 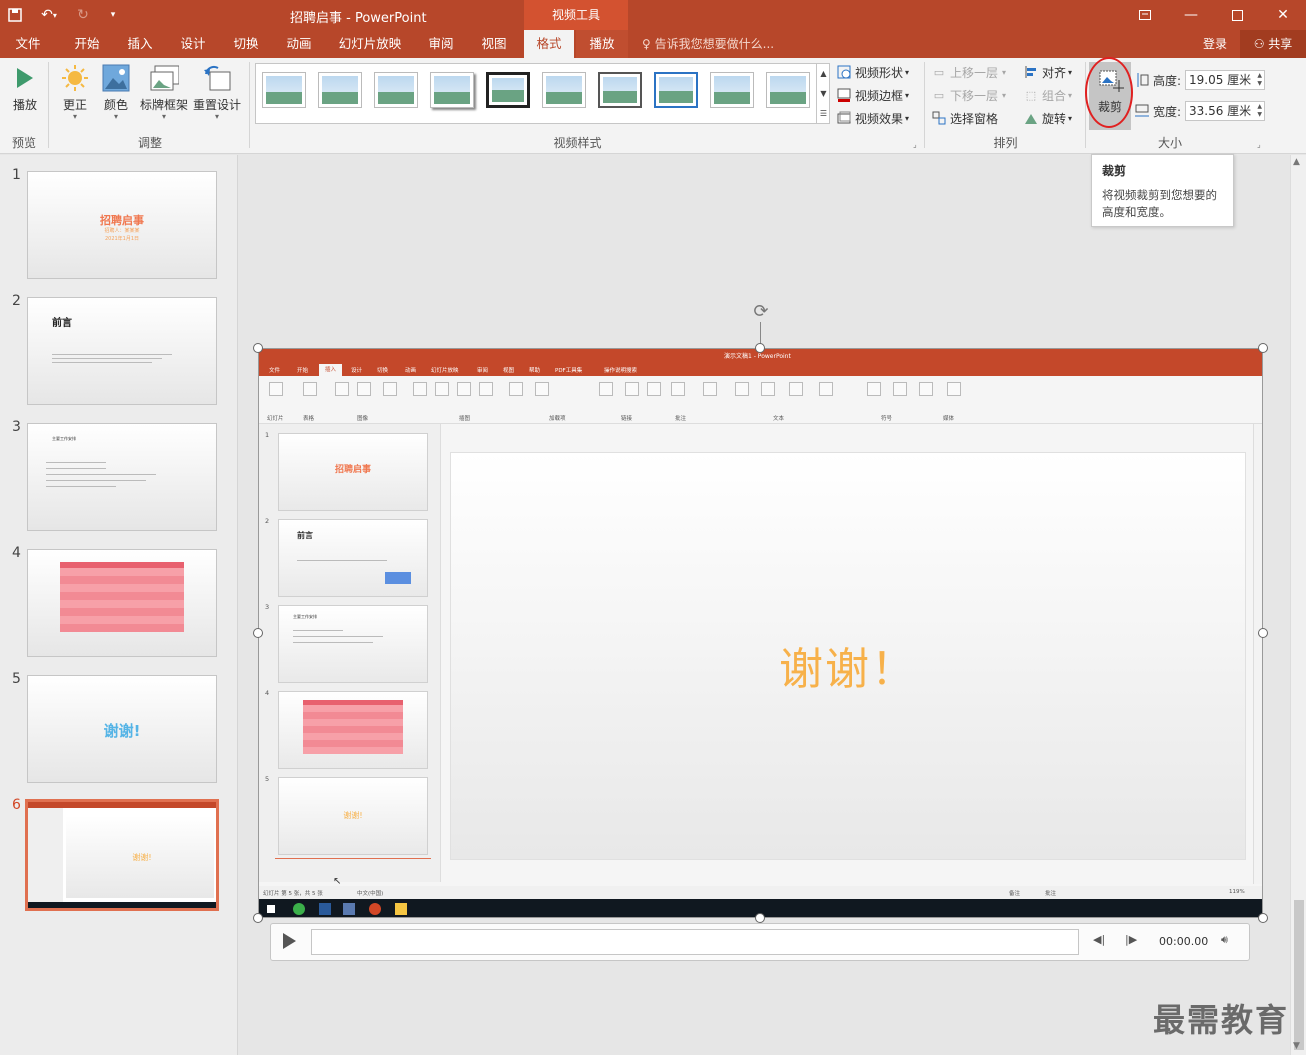 What do you see at coordinates (246, 44) in the screenshot?
I see `tab-transitions: 切换` at bounding box center [246, 44].